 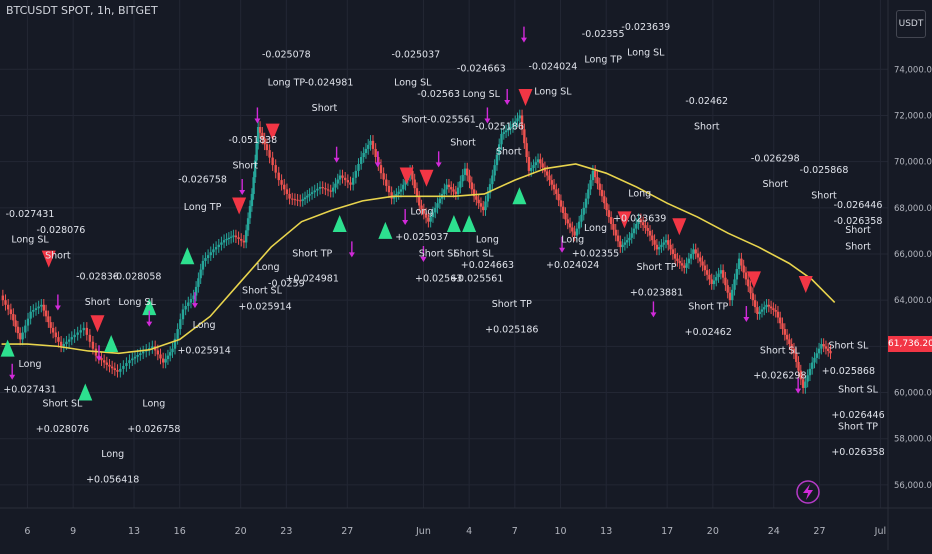 I want to click on trade-annotation: Long SL, so click(x=137, y=302).